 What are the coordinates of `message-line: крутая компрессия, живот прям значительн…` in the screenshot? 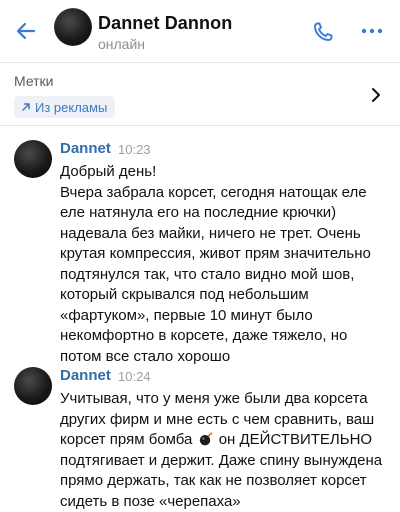 It's located at (215, 253).